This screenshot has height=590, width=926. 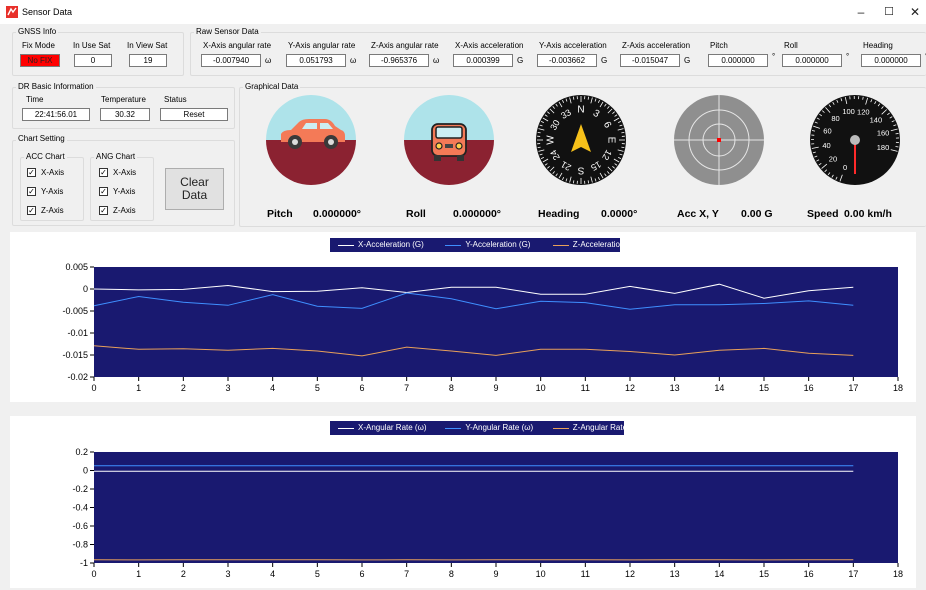 I want to click on legend-label: X-Angular Rate (ω), so click(x=392, y=427).